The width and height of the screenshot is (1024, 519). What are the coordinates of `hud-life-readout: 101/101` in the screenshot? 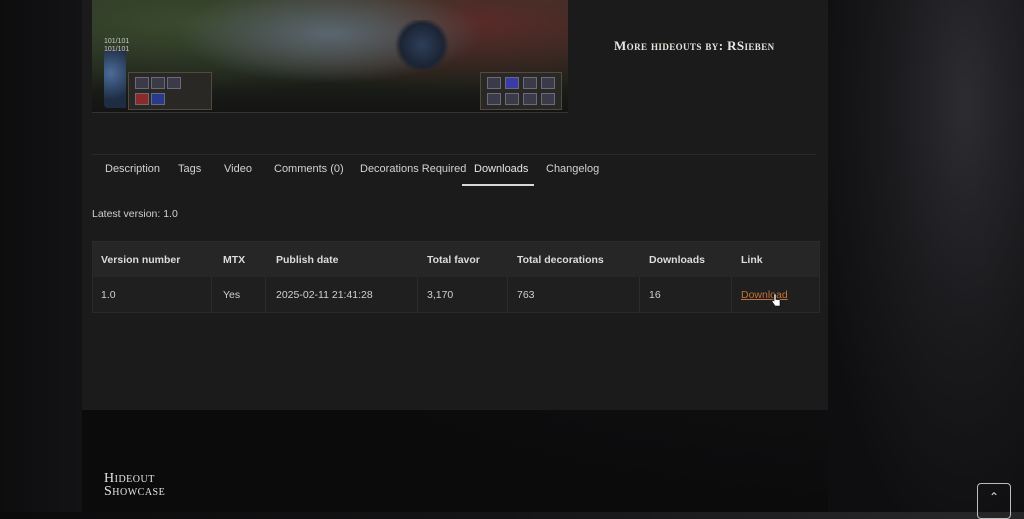 It's located at (117, 41).